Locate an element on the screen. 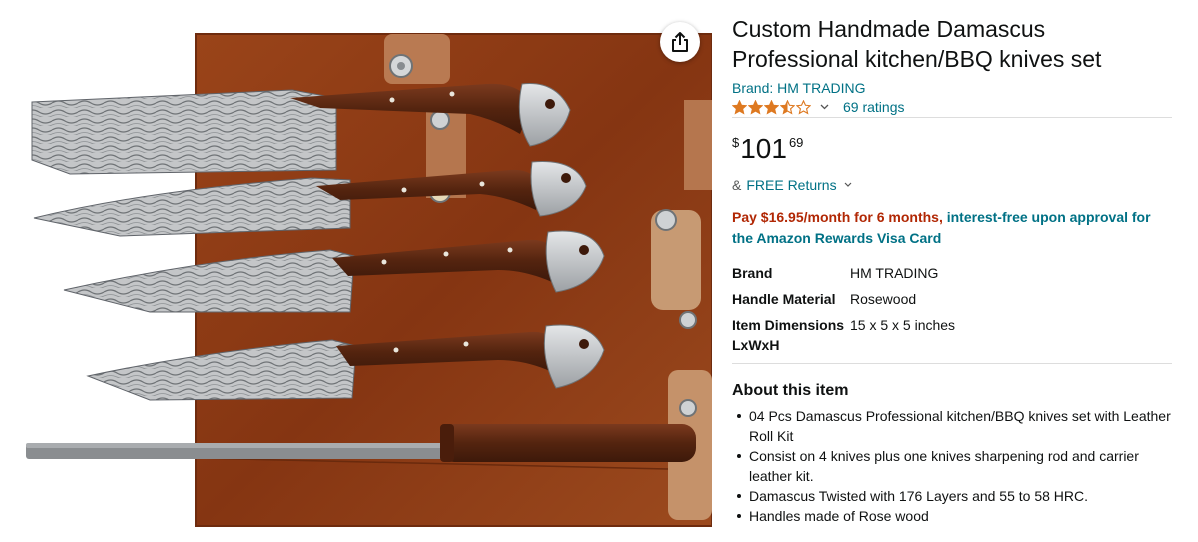 The width and height of the screenshot is (1198, 542). spec-value: HM TRADING is located at coordinates (894, 273).